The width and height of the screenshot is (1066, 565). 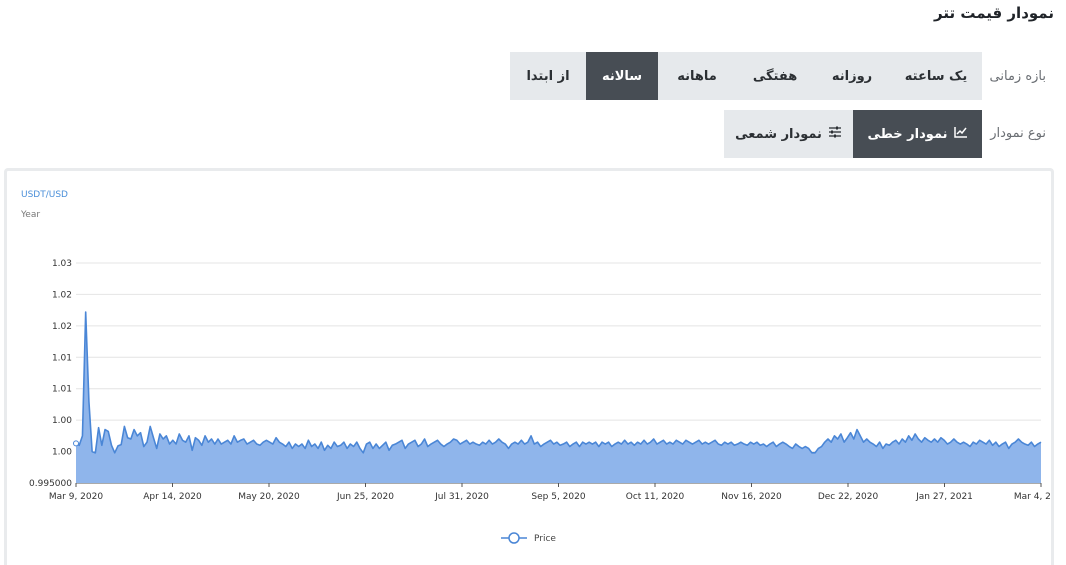 I want to click on x-tick-label: Jul 31, 2020, so click(x=461, y=497).